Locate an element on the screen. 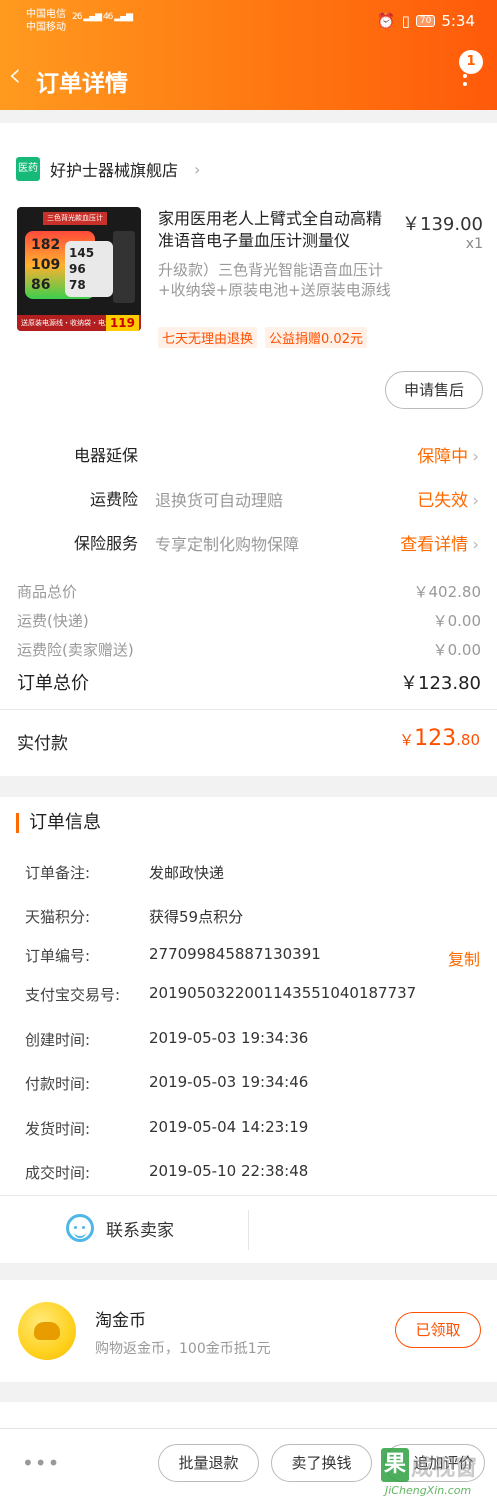 Image resolution: width=497 pixels, height=1500 pixels. order-total-label: 订单总价 is located at coordinates (53, 683).